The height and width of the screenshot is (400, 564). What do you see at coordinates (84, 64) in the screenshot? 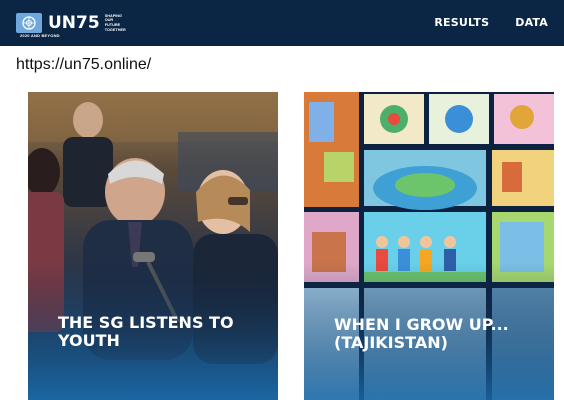
I see `page-url: https://un75.online/` at bounding box center [84, 64].